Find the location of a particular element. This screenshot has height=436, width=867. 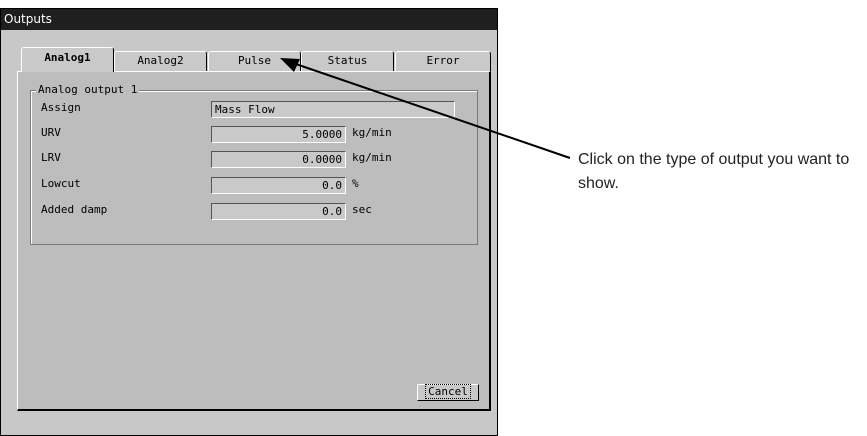

callout-arrow is located at coordinates (425, 108).